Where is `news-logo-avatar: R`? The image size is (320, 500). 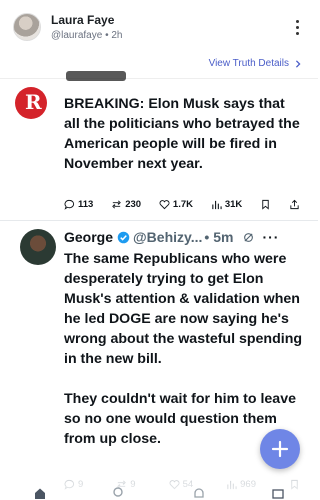
news-logo-avatar: R is located at coordinates (31, 103).